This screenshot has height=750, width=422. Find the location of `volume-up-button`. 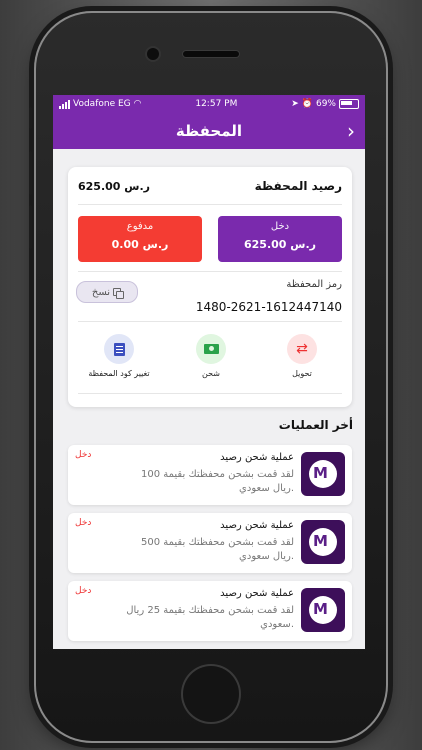

volume-up-button is located at coordinates (30, 173).